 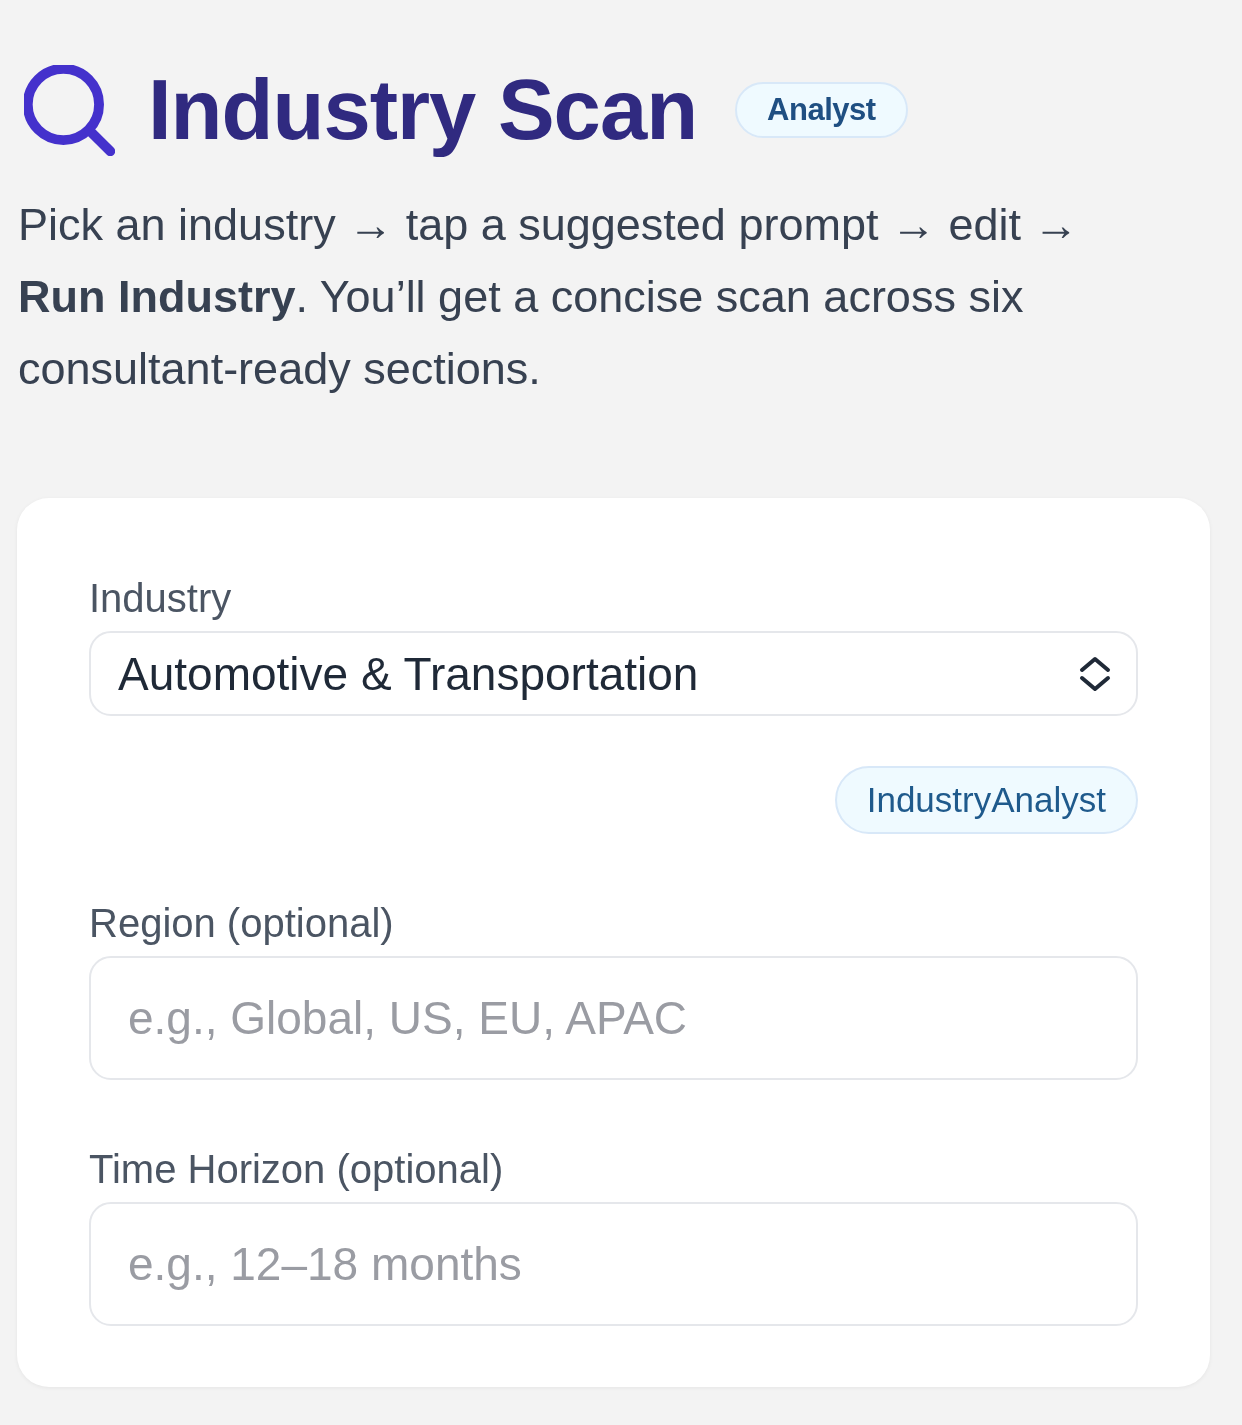 I want to click on industry-select: Automotive & Transportation, so click(x=613, y=673).